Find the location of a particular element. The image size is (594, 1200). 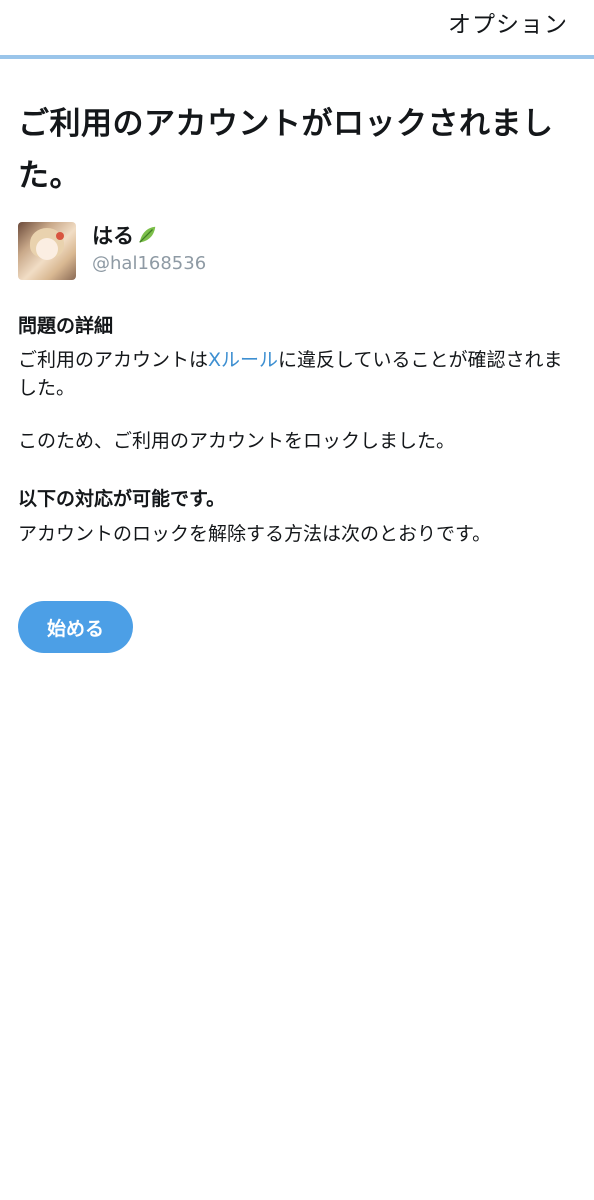

leaf-icon is located at coordinates (147, 234).